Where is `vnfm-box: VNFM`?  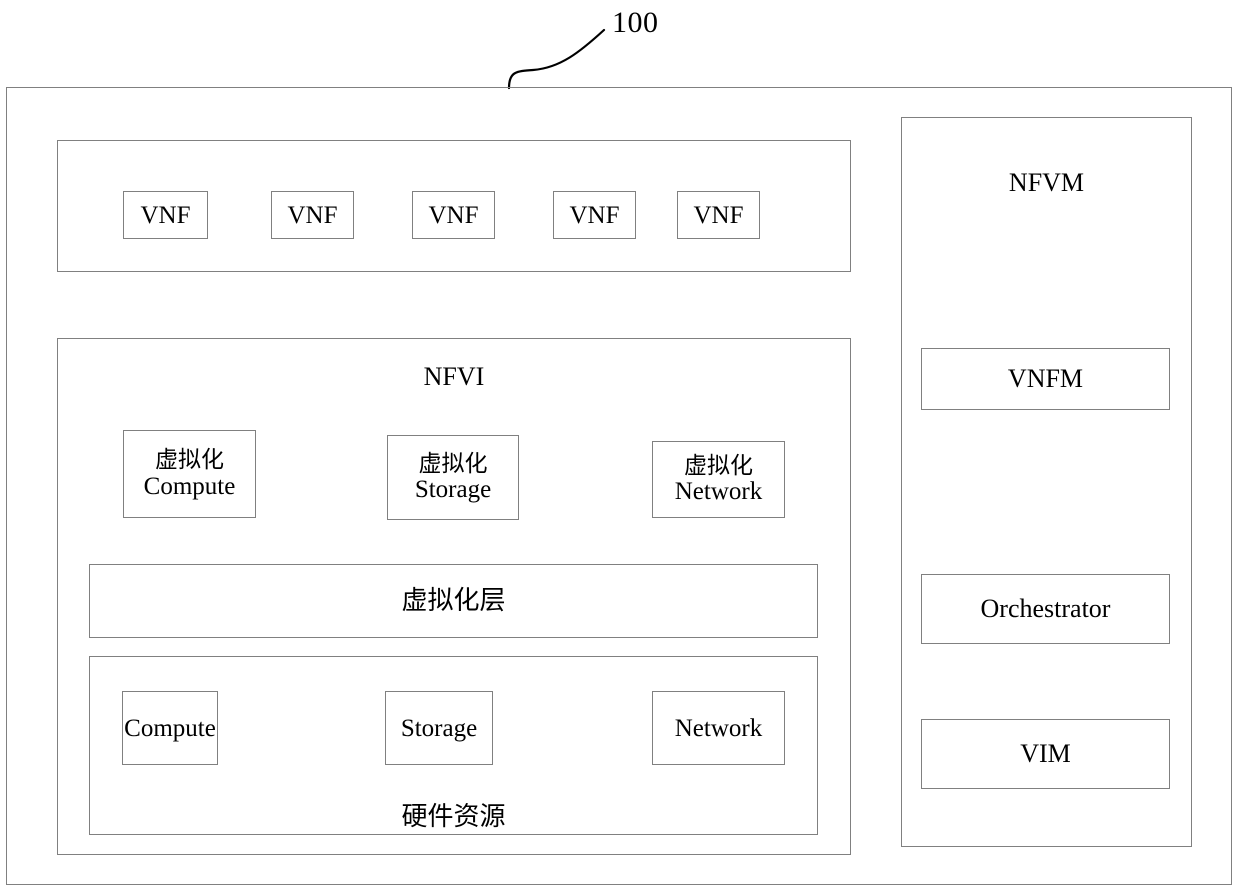
vnfm-box: VNFM is located at coordinates (1045, 379).